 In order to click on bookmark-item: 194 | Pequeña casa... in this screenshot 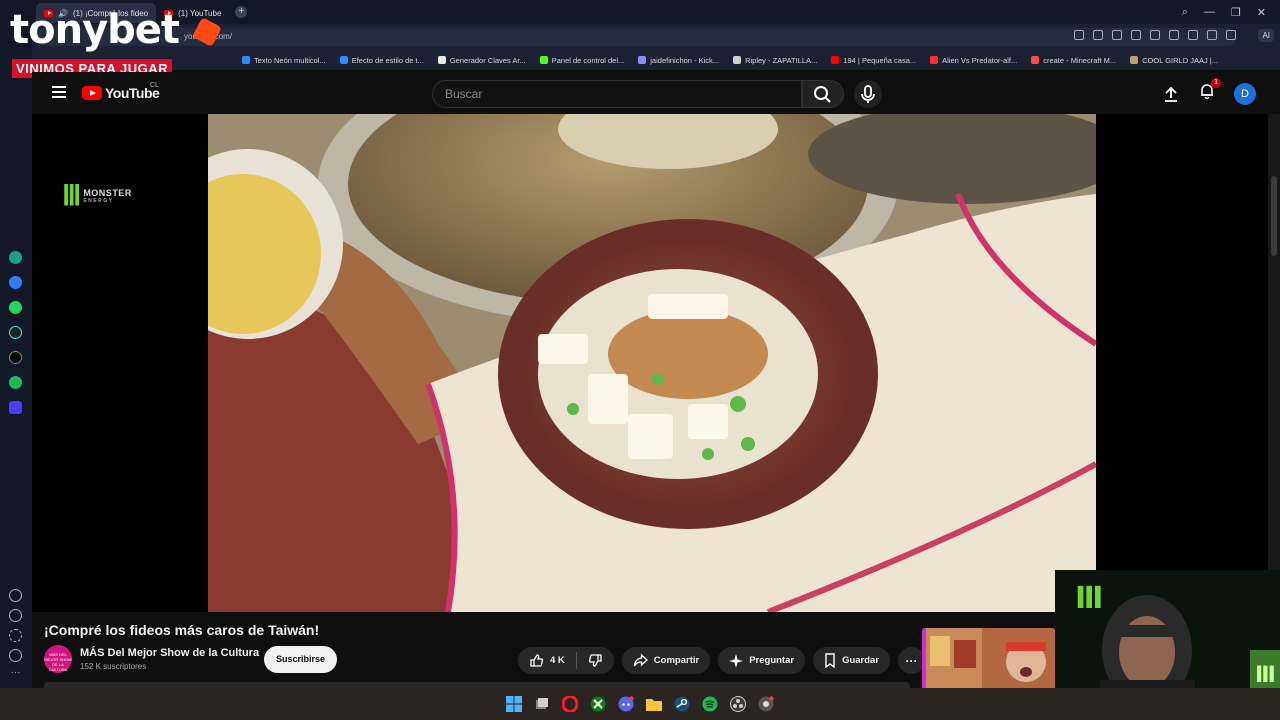, I will do `click(873, 60)`.